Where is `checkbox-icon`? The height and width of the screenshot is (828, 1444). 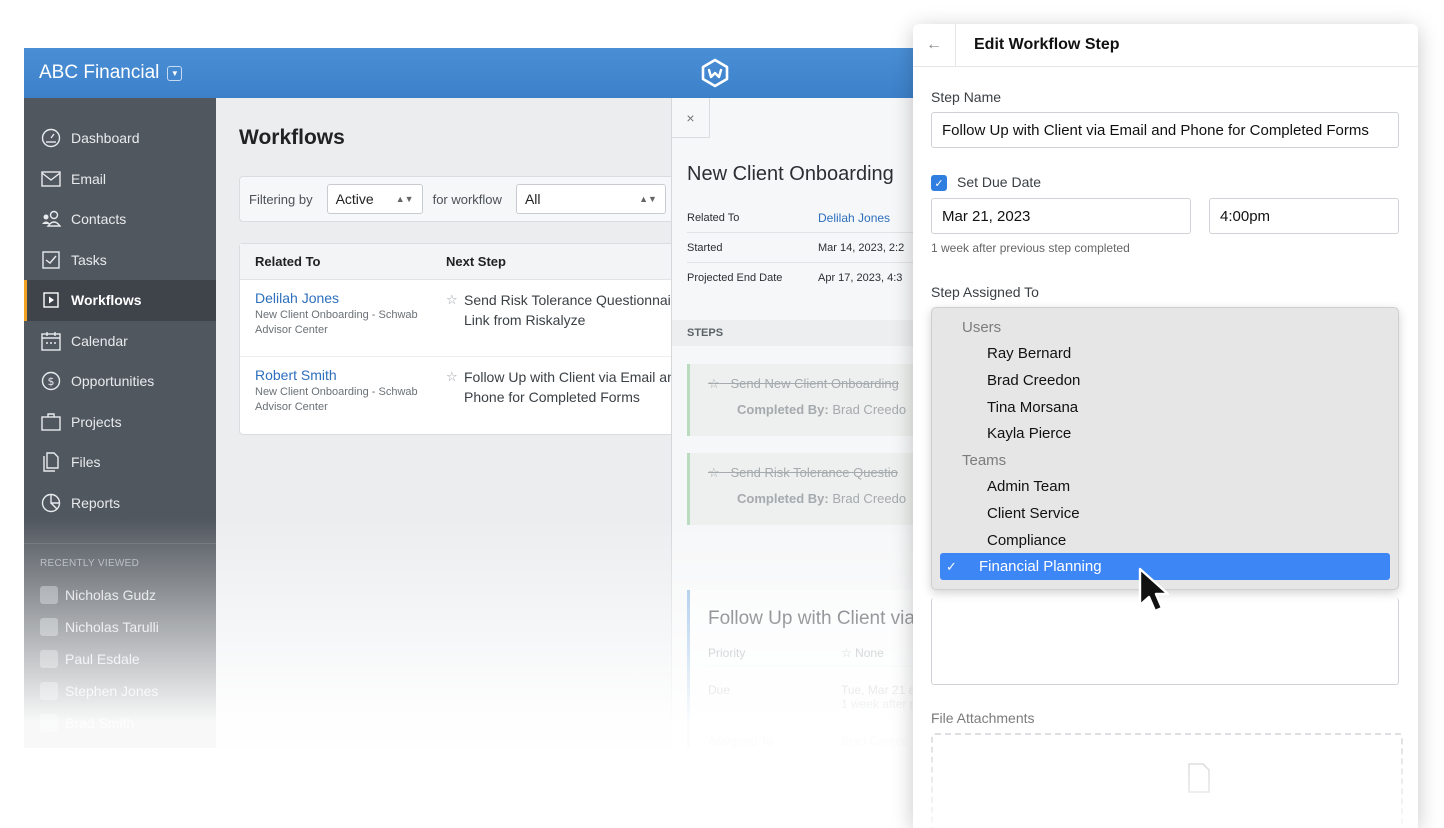 checkbox-icon is located at coordinates (51, 260).